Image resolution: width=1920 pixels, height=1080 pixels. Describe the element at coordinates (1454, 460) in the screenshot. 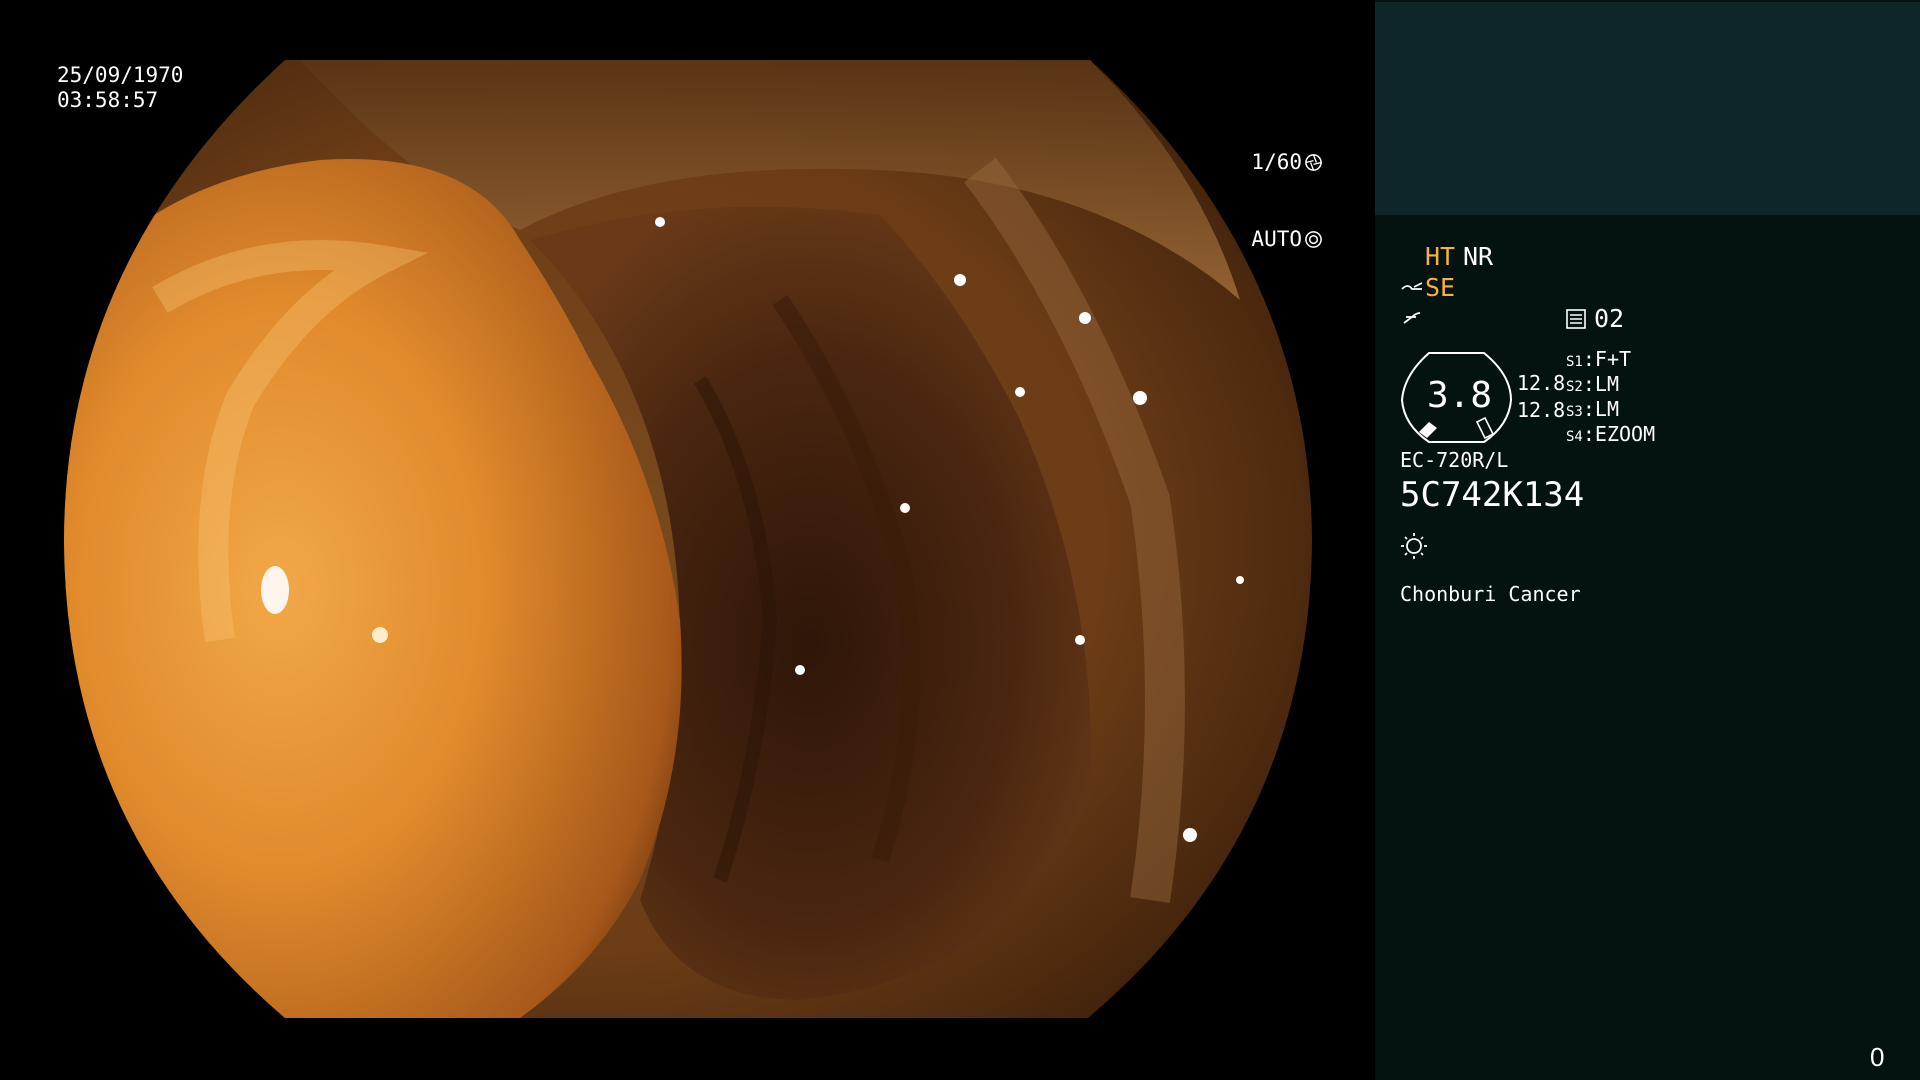

I see `scope-model: EC-720R/L` at that location.